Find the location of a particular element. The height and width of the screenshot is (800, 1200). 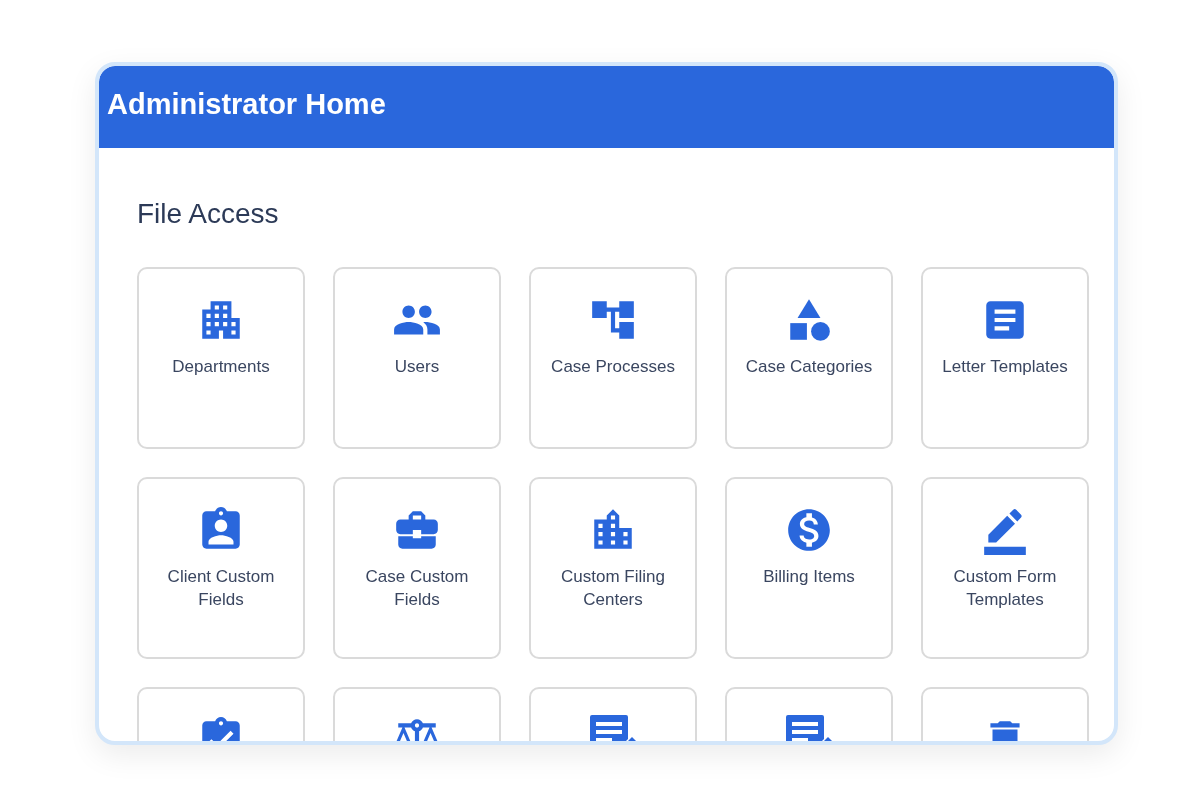

admin-tile: Case Processes is located at coordinates (613, 358).